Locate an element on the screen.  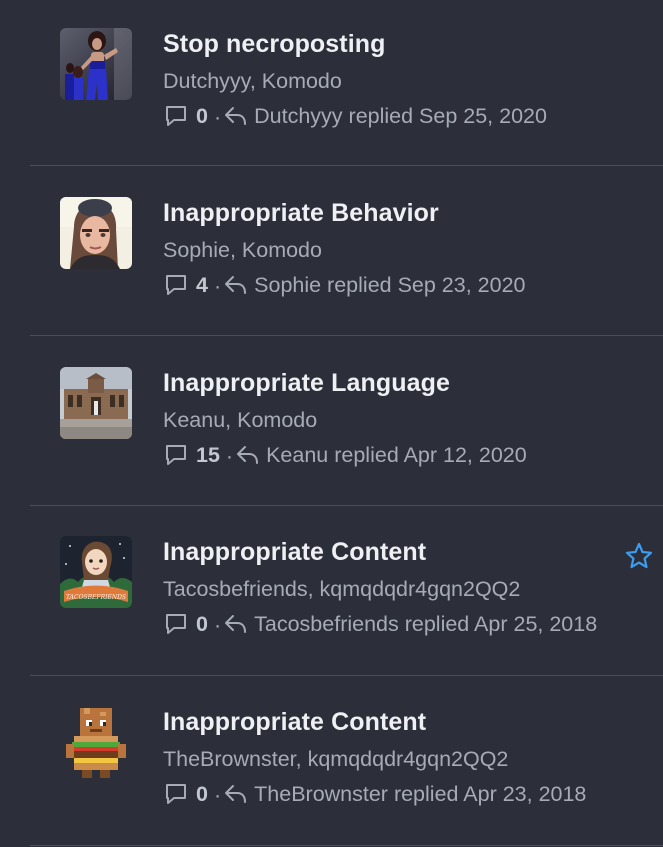
performer-avatar-image is located at coordinates (96, 64).